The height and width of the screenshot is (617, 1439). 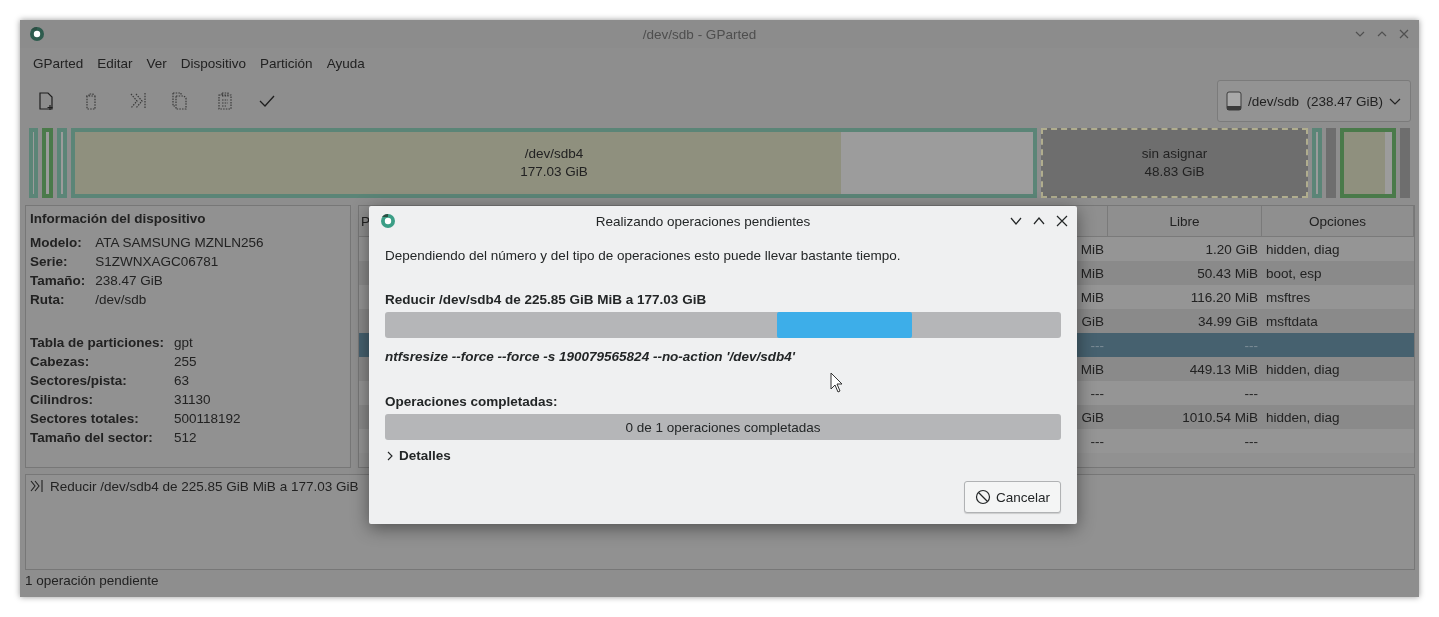 I want to click on partition-block: /dev/sdb4 177.03 GiB, so click(x=554, y=163).